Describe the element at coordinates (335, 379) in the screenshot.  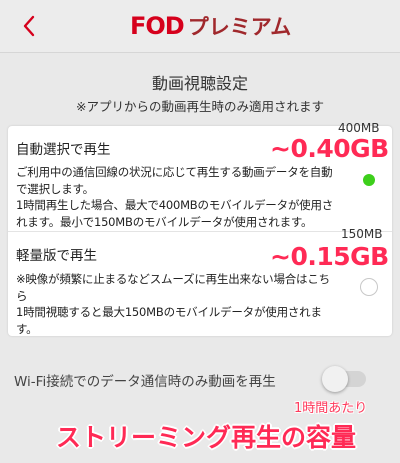
I see `toggle-knob` at that location.